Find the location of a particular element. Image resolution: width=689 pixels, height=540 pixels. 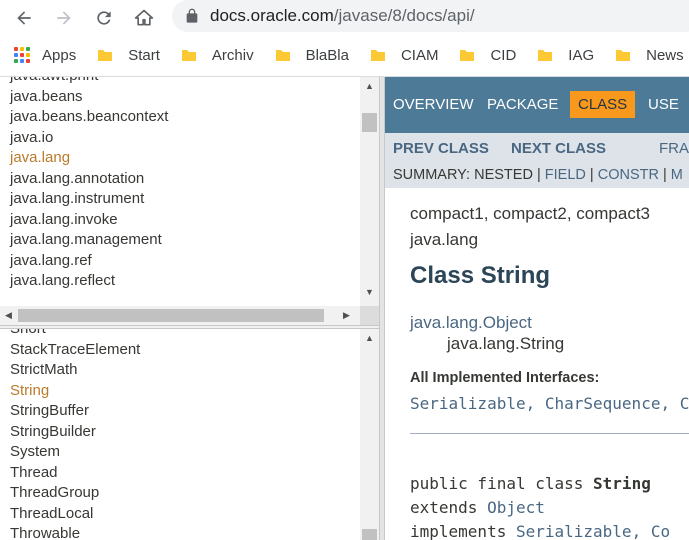

home-icon is located at coordinates (144, 17).